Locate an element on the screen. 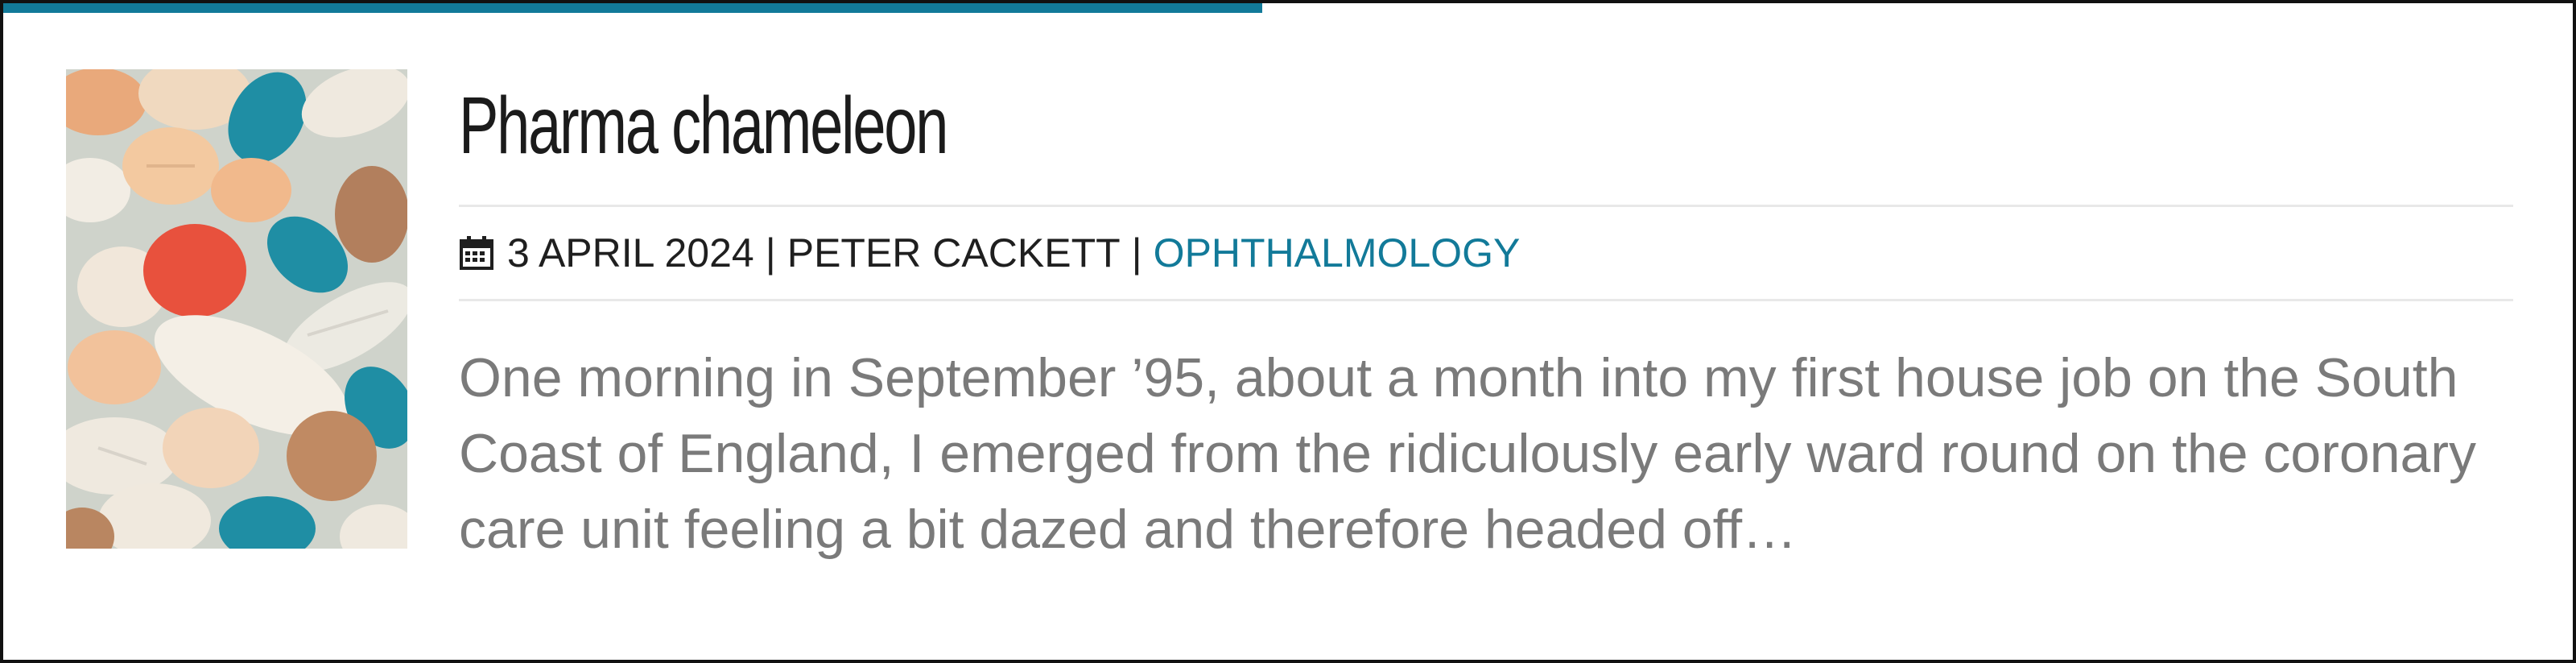 The width and height of the screenshot is (2576, 663). post-title: Pharma chameleon is located at coordinates (1219, 126).